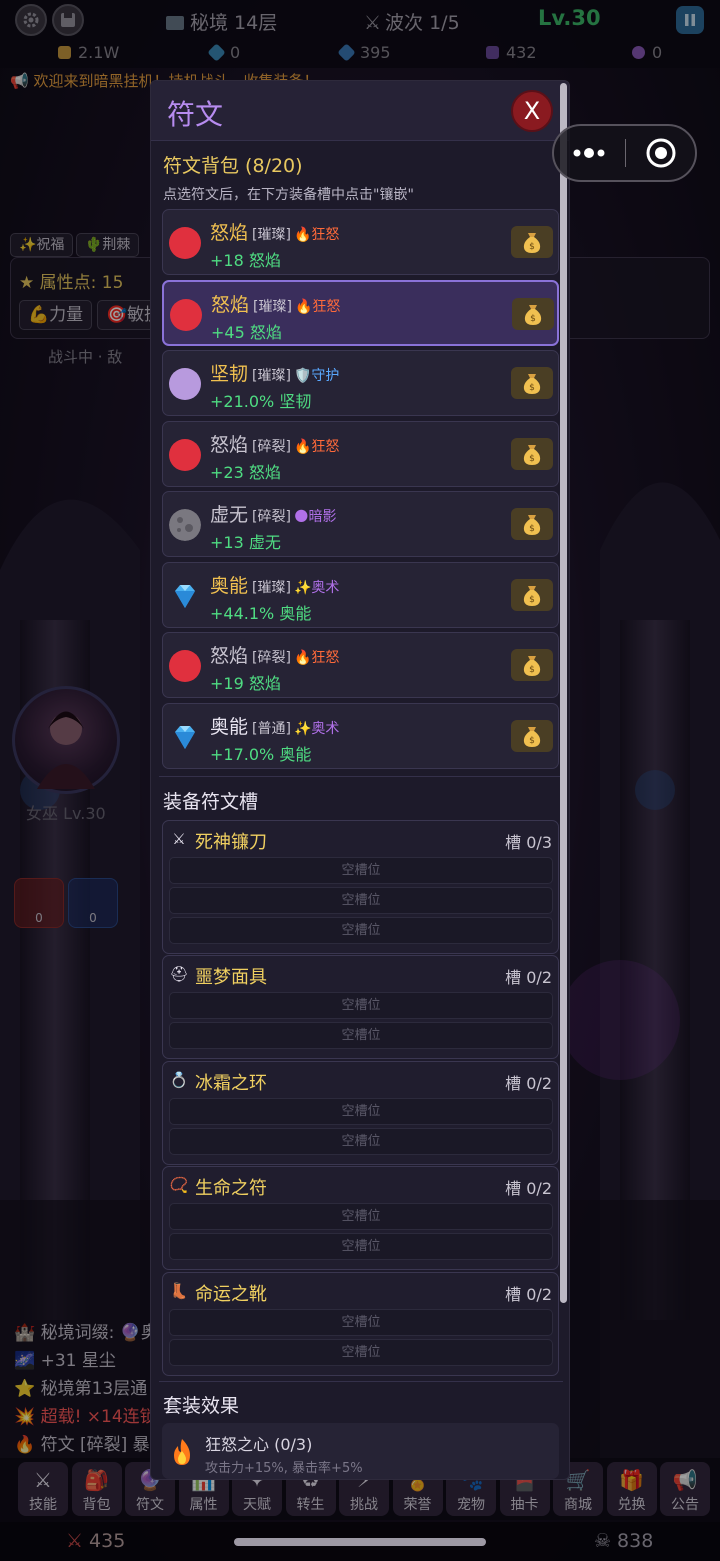 The height and width of the screenshot is (1561, 720). What do you see at coordinates (231, 977) in the screenshot?
I see `equip-name: 噩梦面具` at bounding box center [231, 977].